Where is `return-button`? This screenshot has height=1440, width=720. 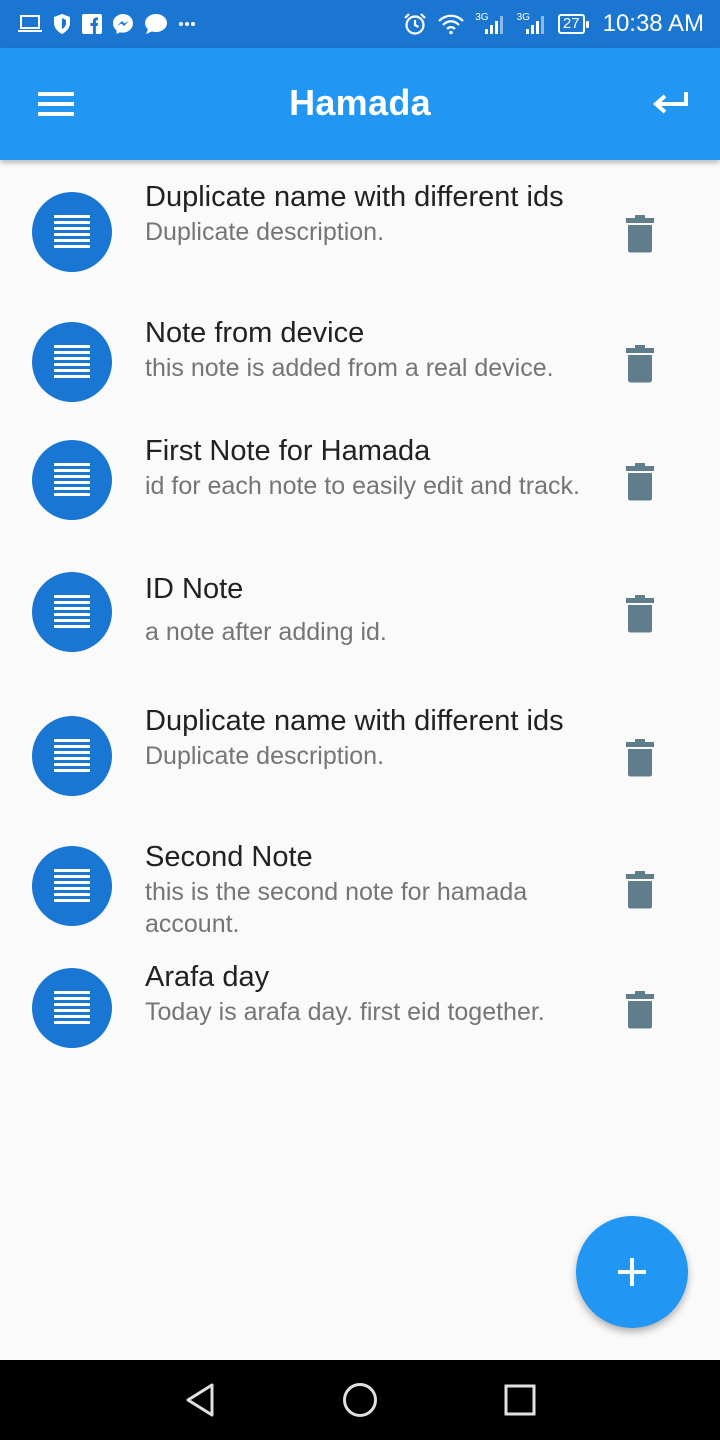
return-button is located at coordinates (670, 104).